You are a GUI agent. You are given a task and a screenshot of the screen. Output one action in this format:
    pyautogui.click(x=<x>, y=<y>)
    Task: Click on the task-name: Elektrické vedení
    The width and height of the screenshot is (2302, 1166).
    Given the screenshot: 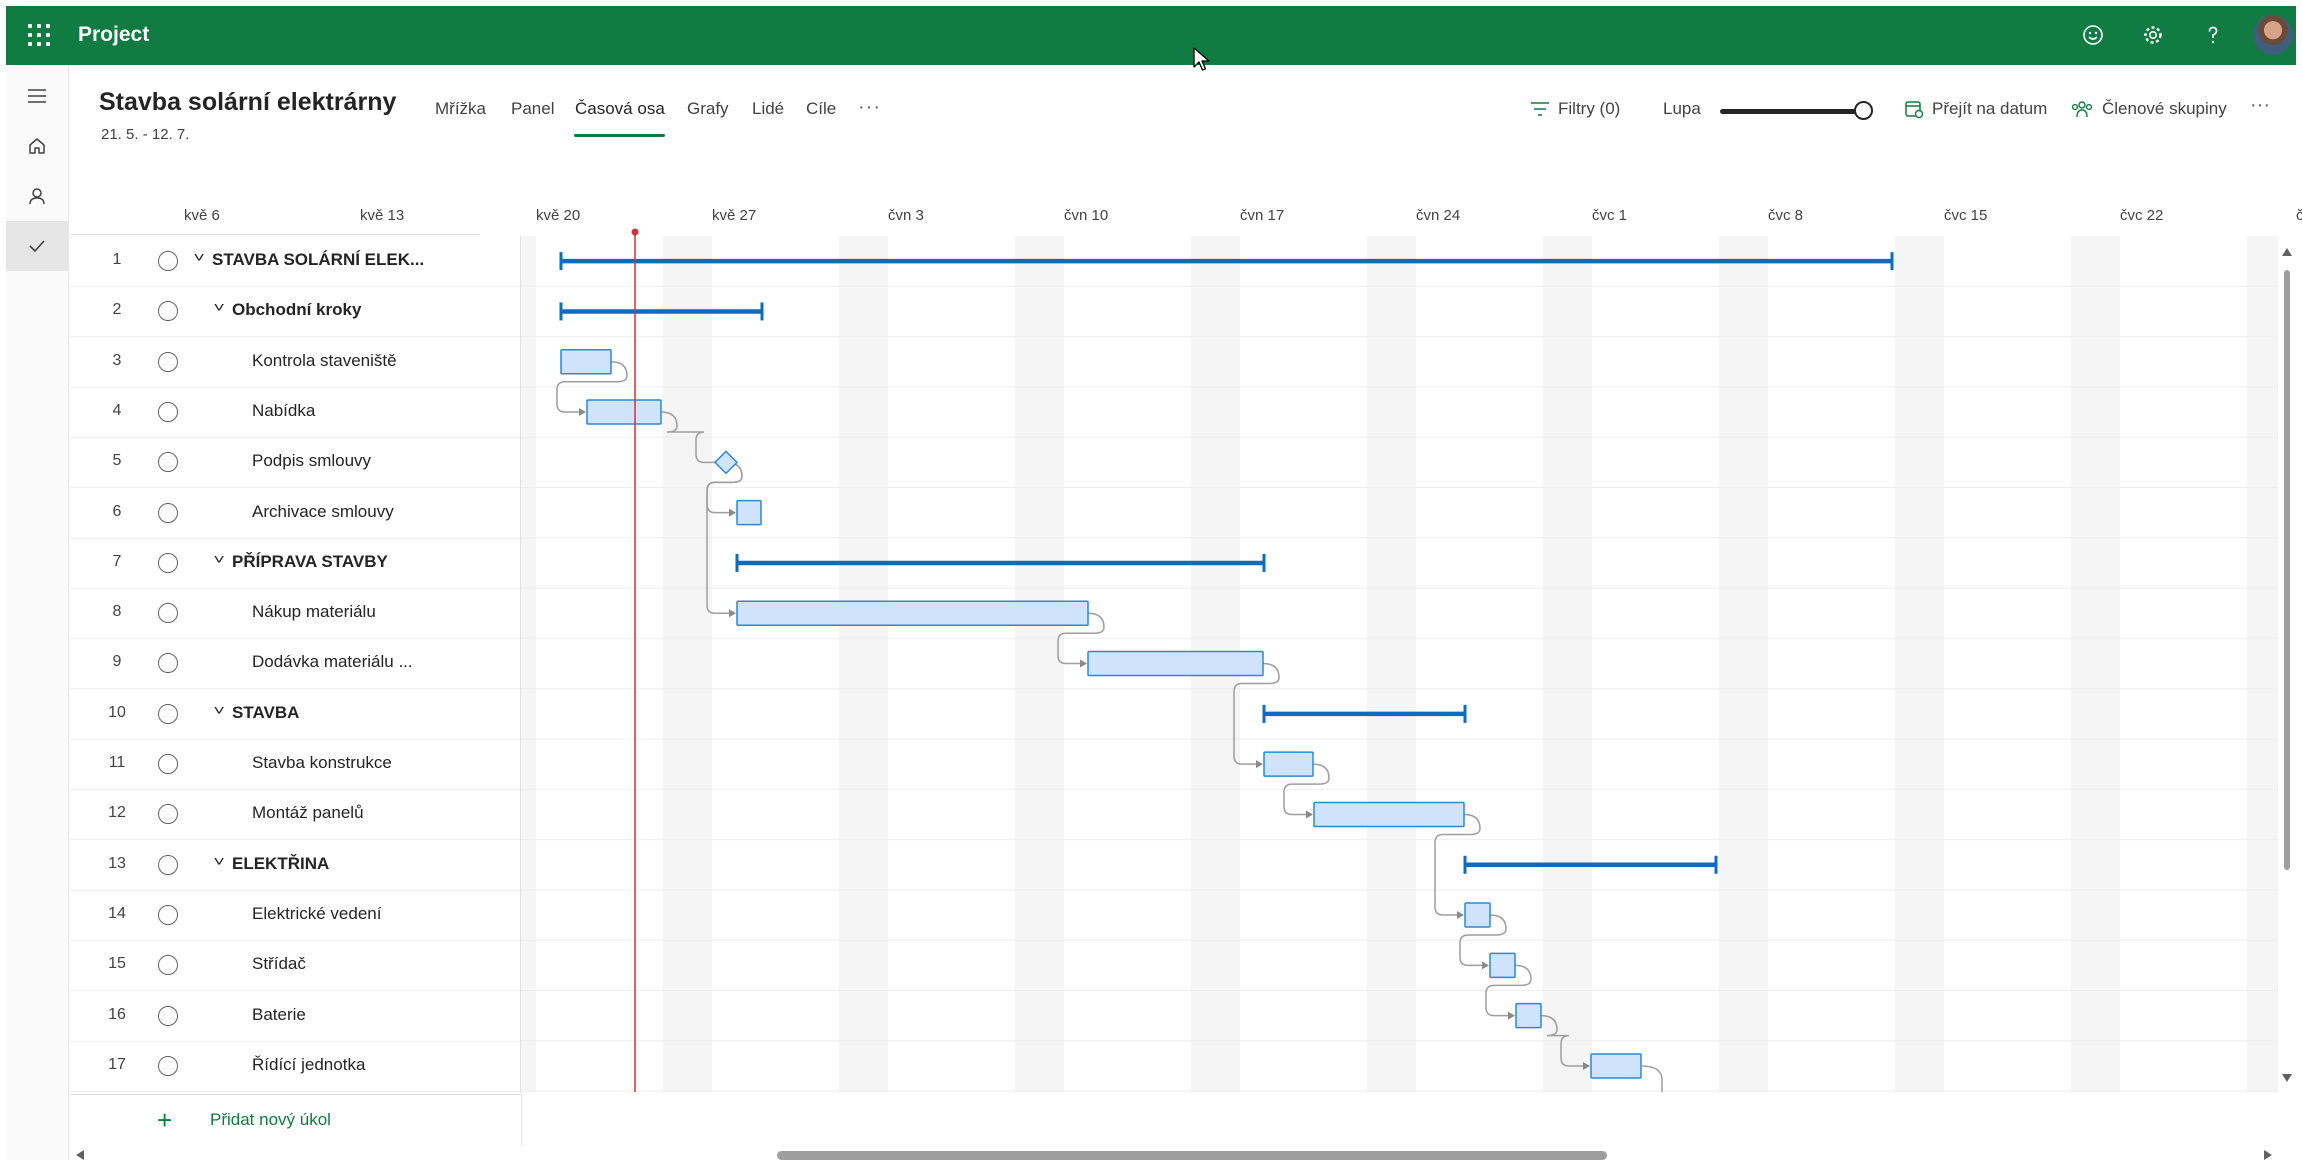 What is the action you would take?
    pyautogui.click(x=316, y=914)
    